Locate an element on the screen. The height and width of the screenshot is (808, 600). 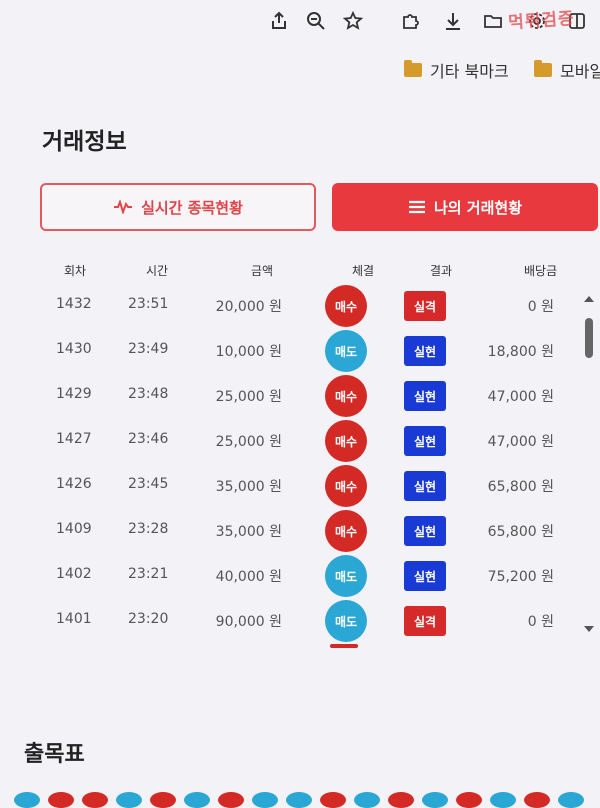
execution-badge: 매도 is located at coordinates (346, 576).